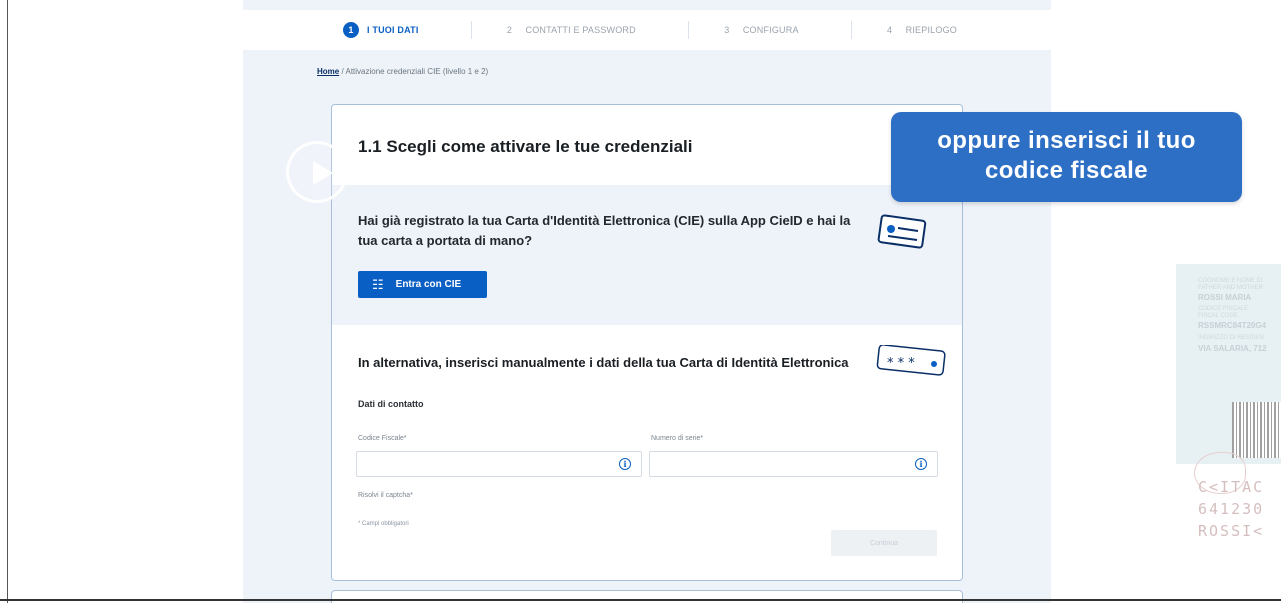 Image resolution: width=1281 pixels, height=603 pixels. I want to click on enter-with-cie-button: ☷ Entra con CIE, so click(422, 284).